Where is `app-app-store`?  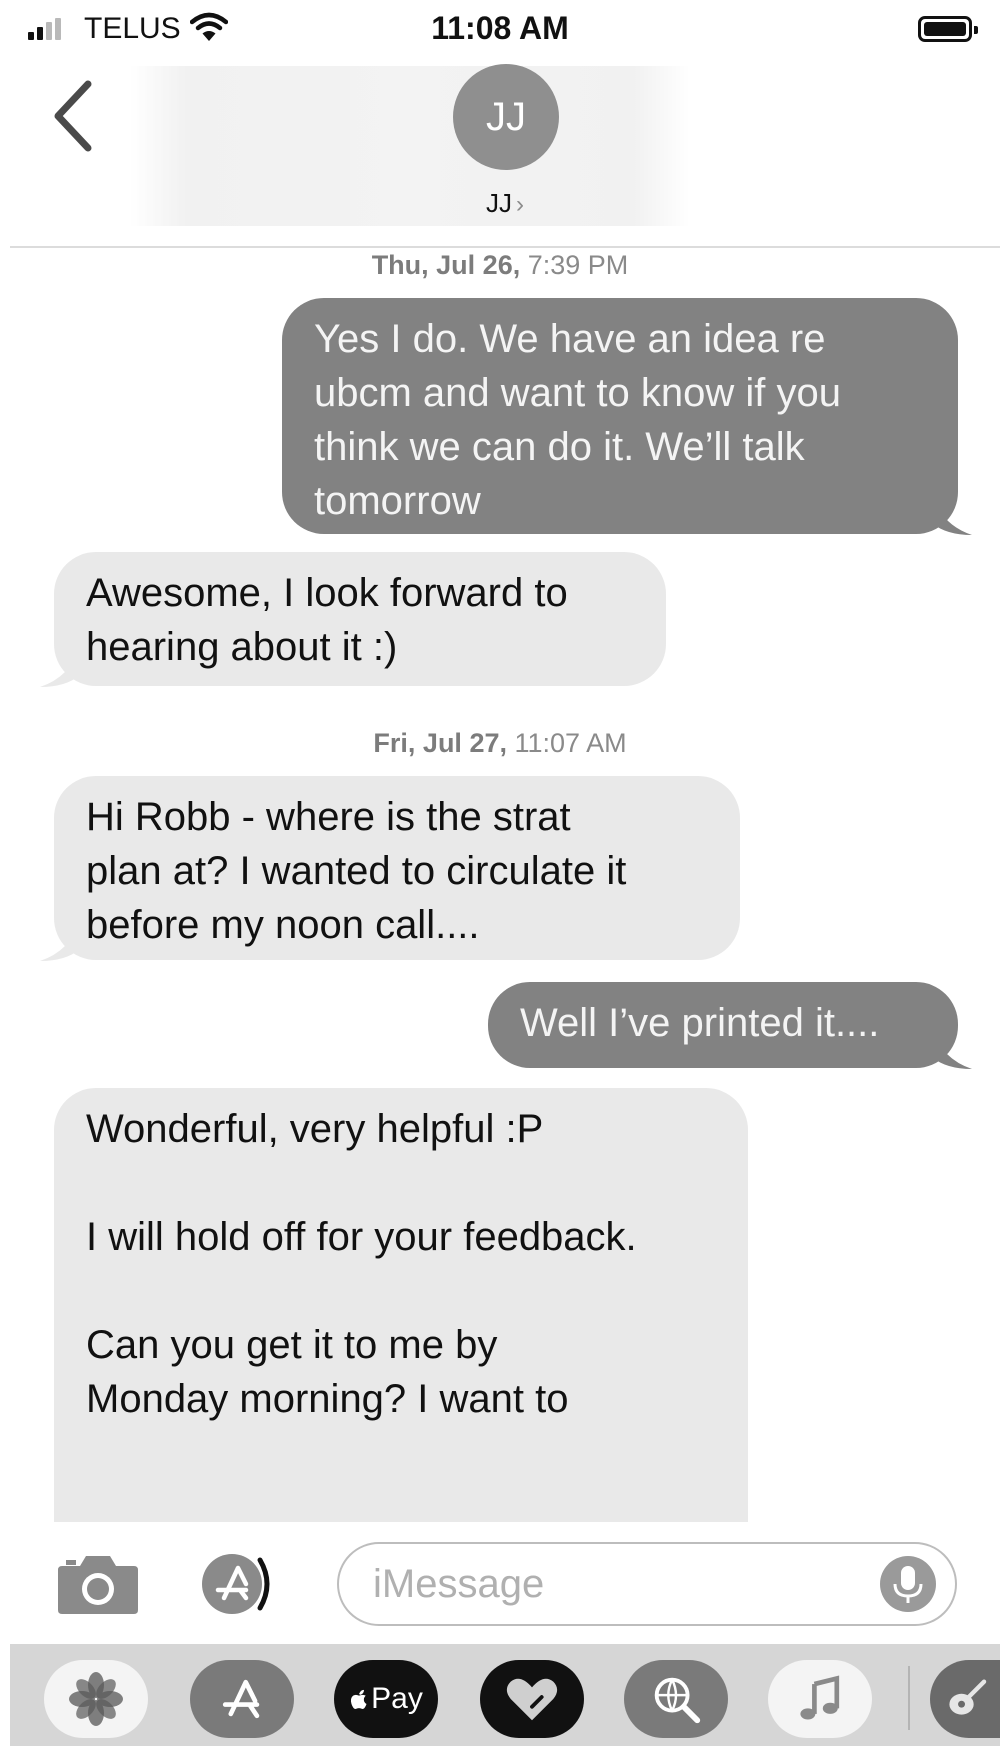
app-app-store is located at coordinates (242, 1699).